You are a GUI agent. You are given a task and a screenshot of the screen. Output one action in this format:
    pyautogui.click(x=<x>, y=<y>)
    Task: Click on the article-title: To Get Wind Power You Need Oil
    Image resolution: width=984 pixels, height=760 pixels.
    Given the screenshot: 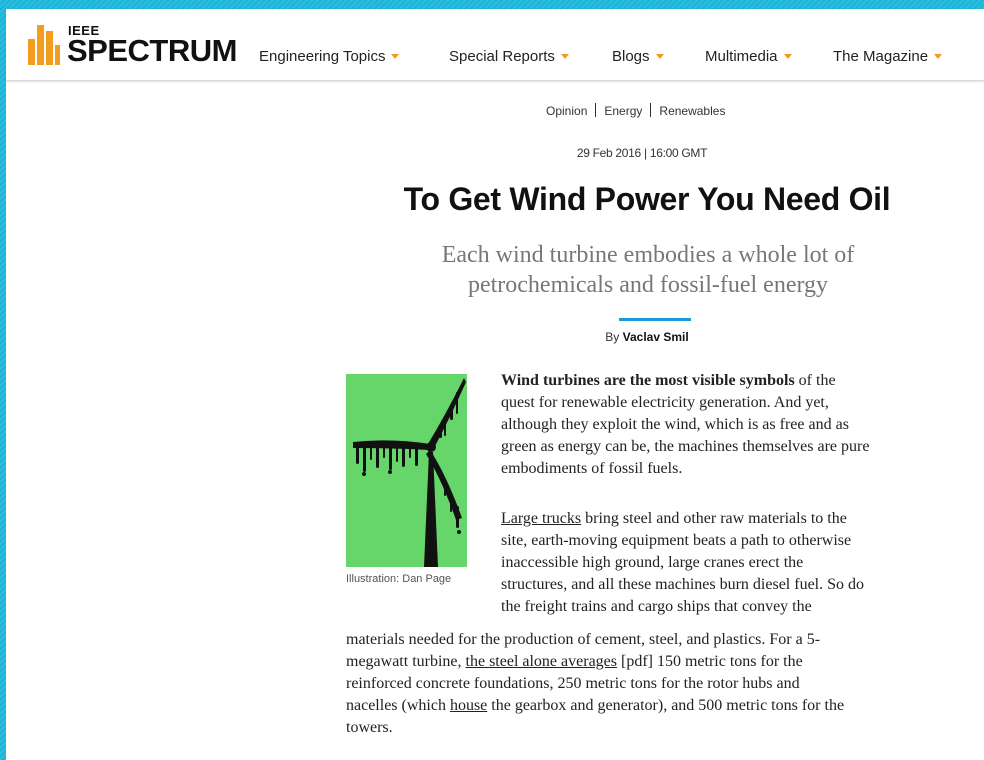 What is the action you would take?
    pyautogui.click(x=647, y=199)
    